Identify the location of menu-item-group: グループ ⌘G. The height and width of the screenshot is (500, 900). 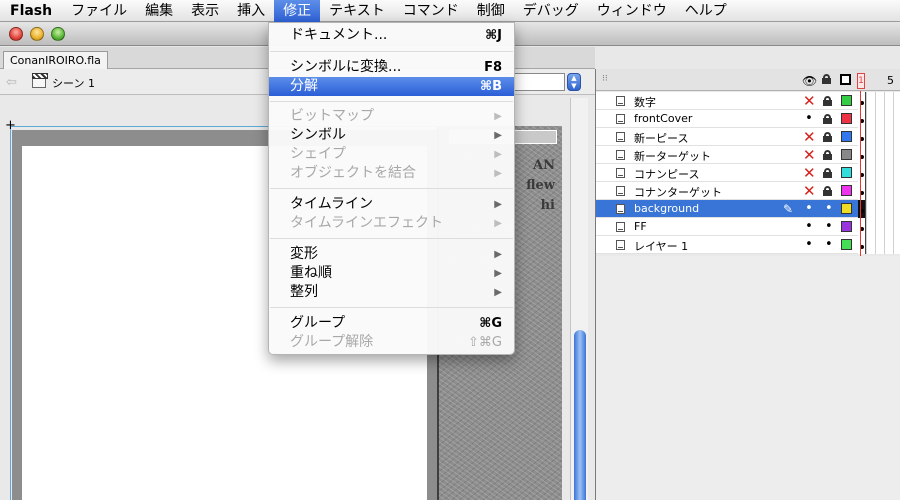
(391, 323).